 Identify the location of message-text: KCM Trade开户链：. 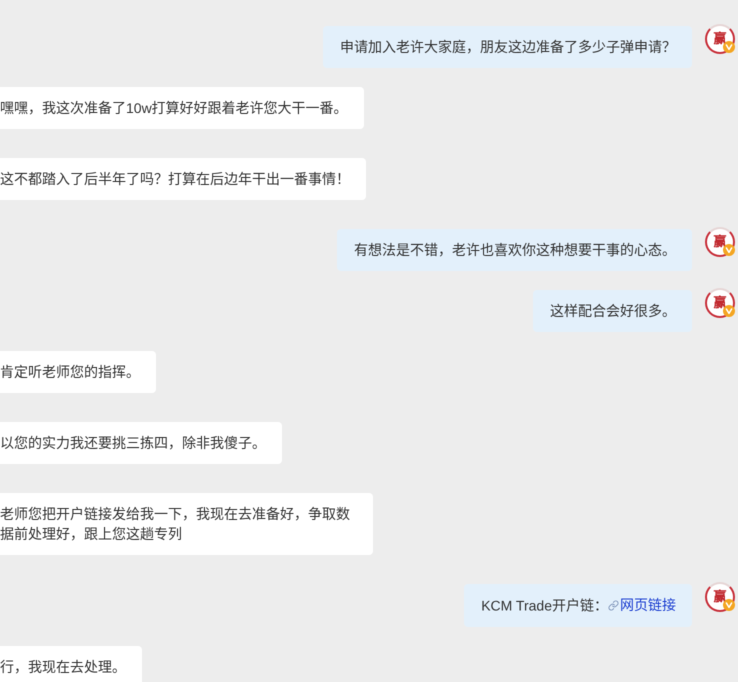
(544, 606).